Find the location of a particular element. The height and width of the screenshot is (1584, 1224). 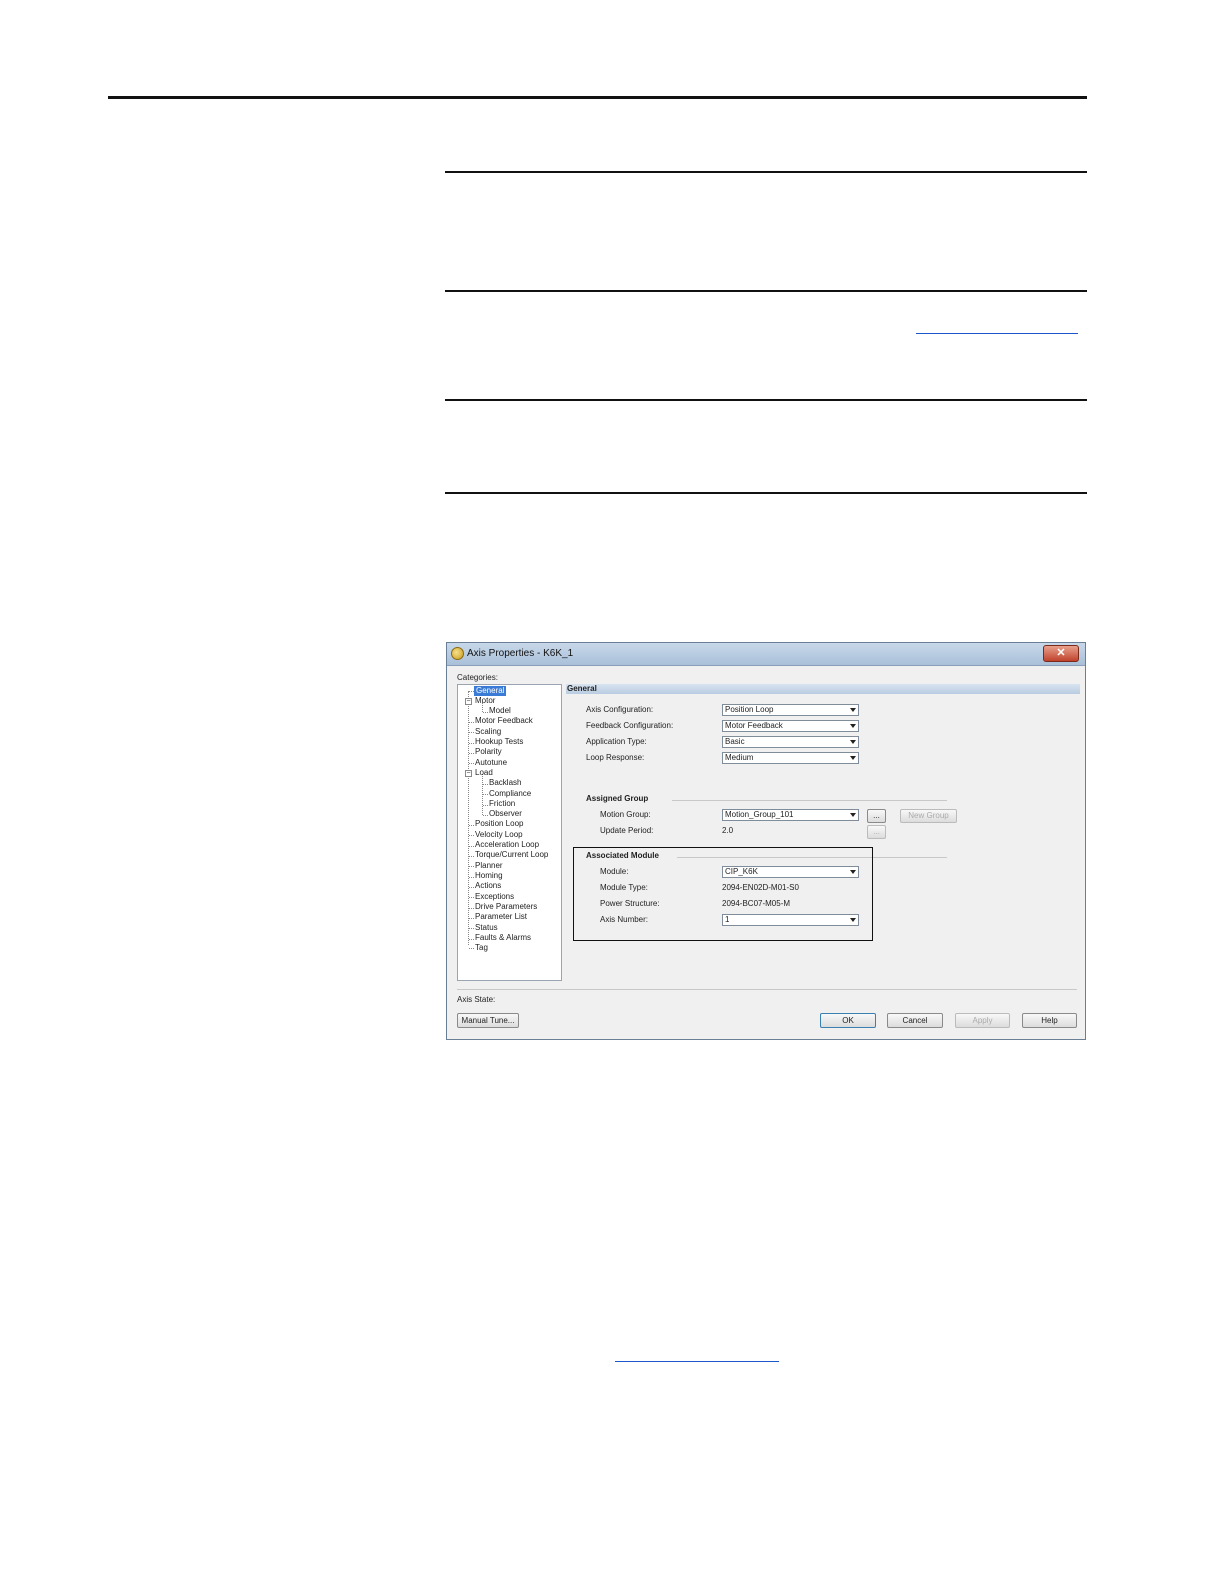

new-group-button: New Group is located at coordinates (928, 816).